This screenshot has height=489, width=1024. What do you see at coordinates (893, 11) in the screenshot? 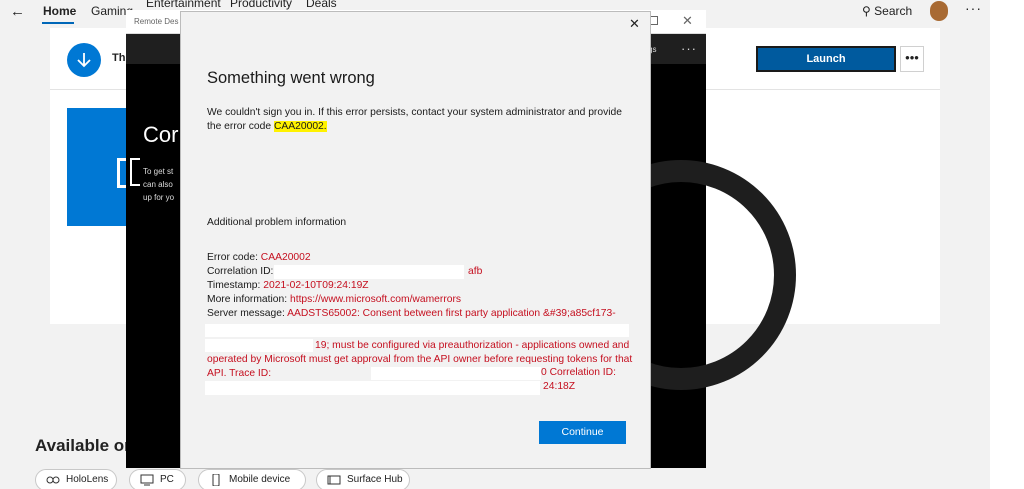
I see `search-label: Search` at bounding box center [893, 11].